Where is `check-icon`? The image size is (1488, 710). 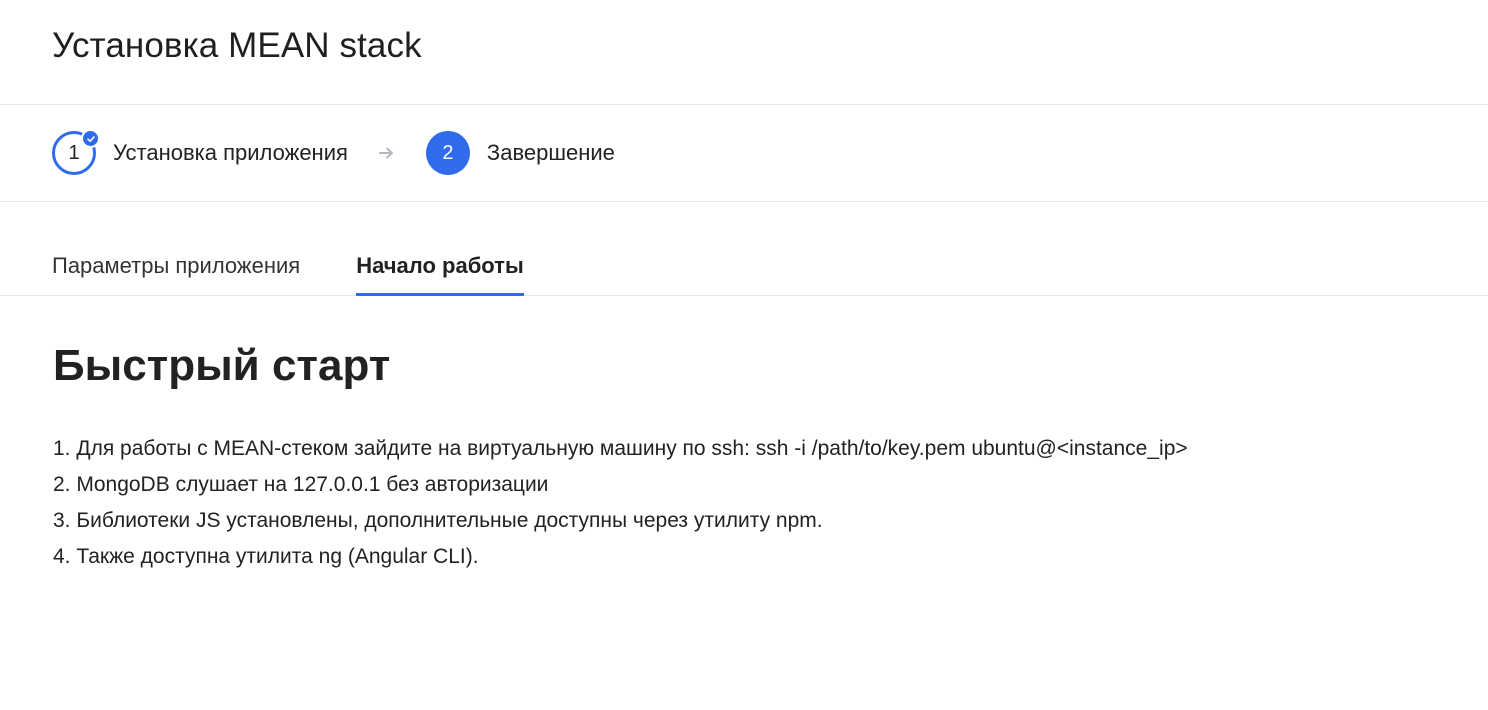
check-icon is located at coordinates (90, 138).